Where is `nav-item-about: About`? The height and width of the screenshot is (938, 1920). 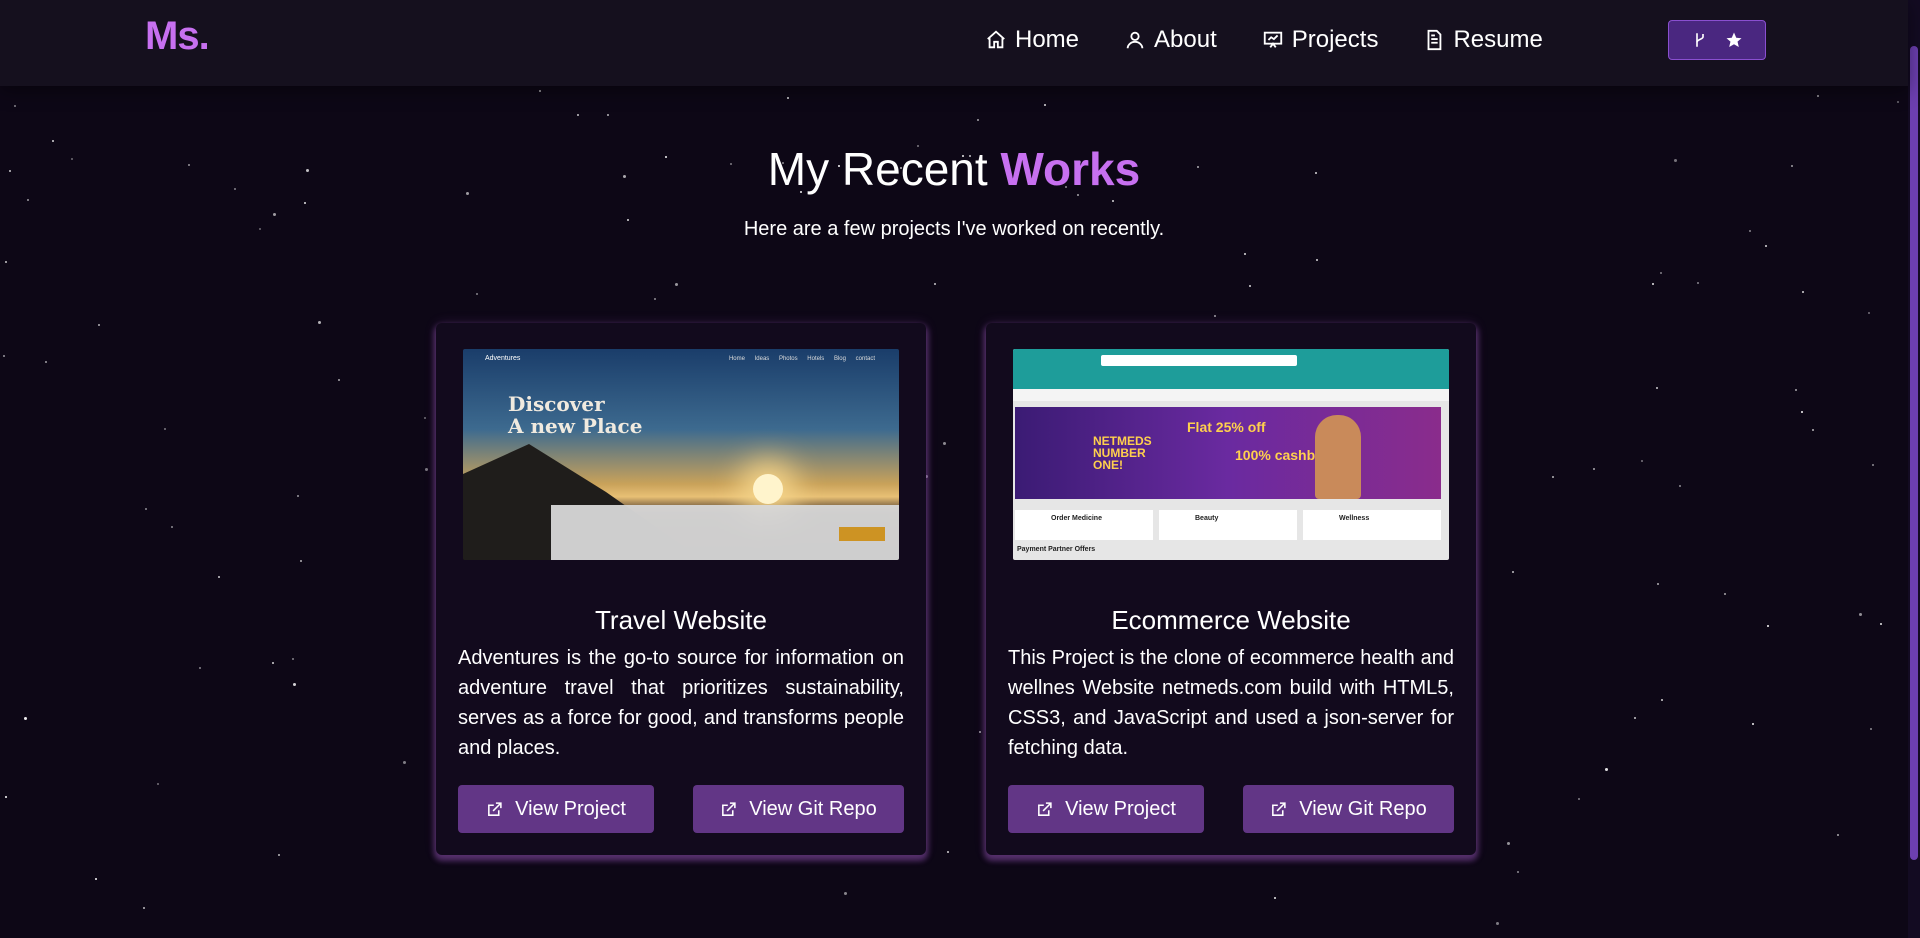
nav-item-about: About is located at coordinates (1170, 40).